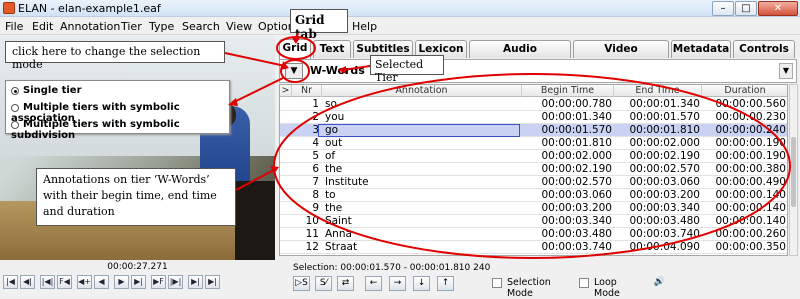 This screenshot has width=800, height=299. Describe the element at coordinates (138, 282) in the screenshot. I see `next-pixel-button: ▶|` at that location.